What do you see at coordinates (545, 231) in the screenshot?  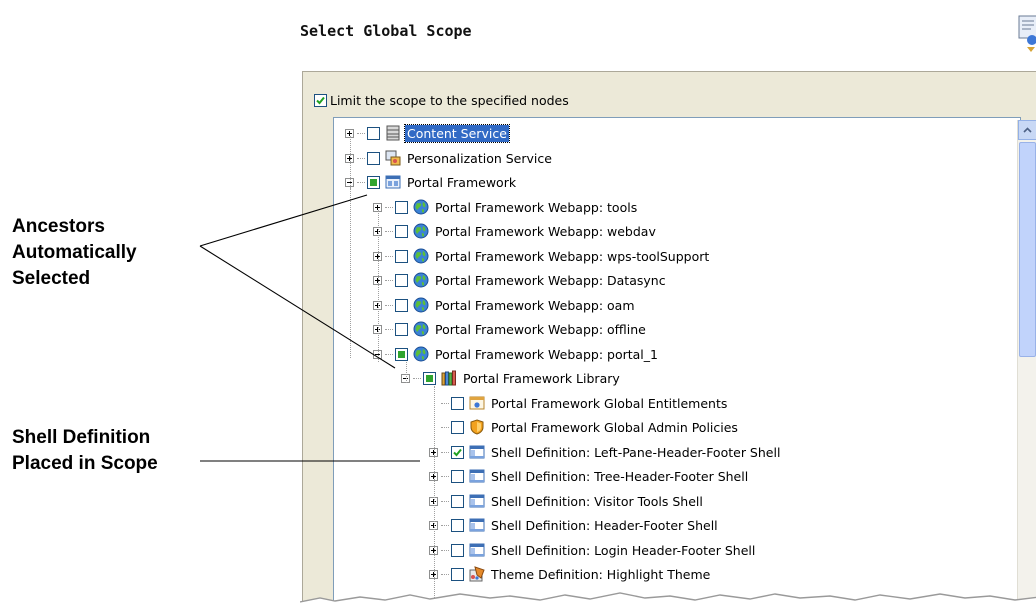 I see `tree-node-label: Portal Framework Webapp: webdav` at bounding box center [545, 231].